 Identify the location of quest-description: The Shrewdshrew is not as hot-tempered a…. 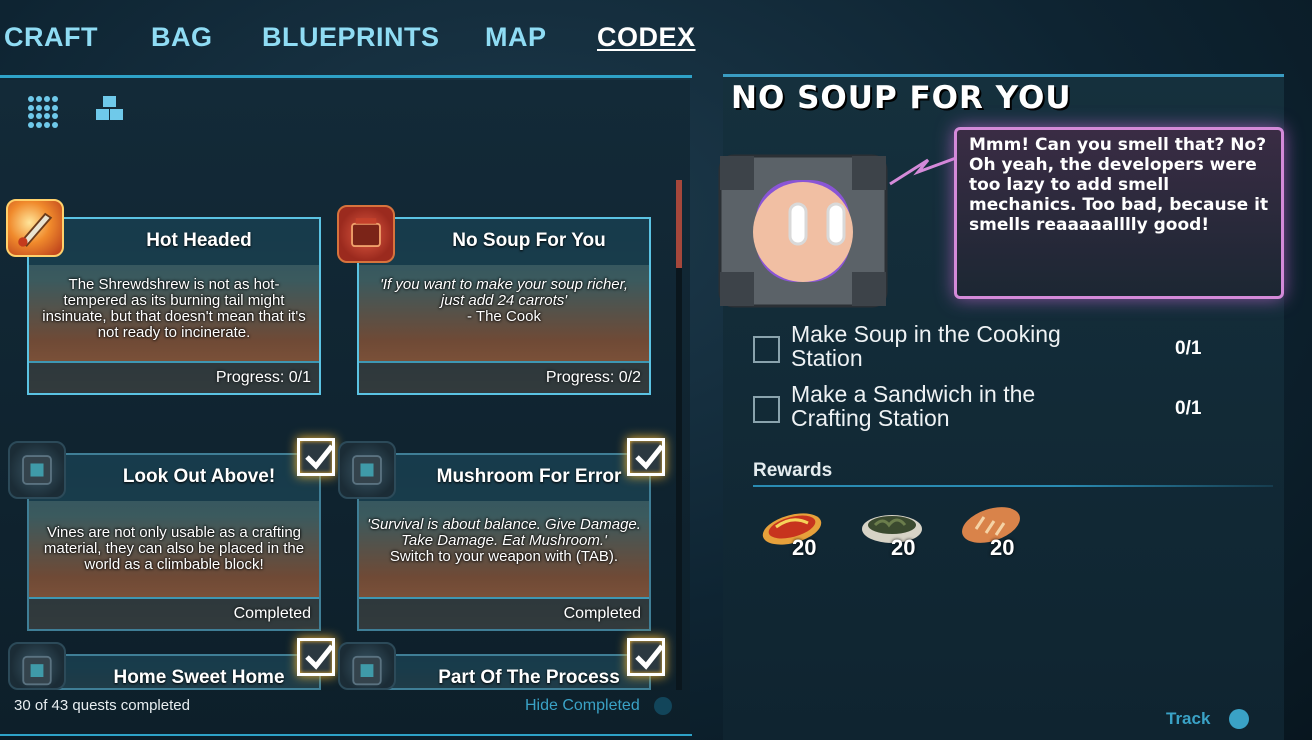
(174, 308).